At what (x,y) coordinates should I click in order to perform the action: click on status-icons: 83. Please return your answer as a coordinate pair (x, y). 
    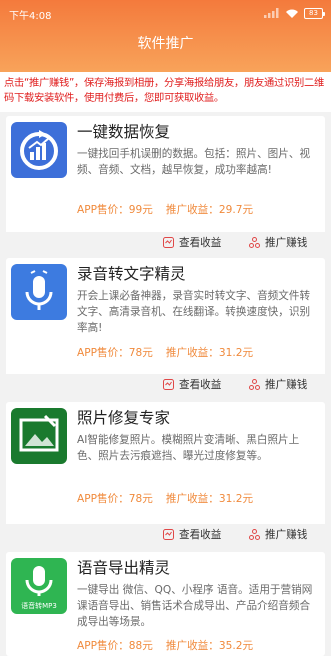
    Looking at the image, I should click on (294, 13).